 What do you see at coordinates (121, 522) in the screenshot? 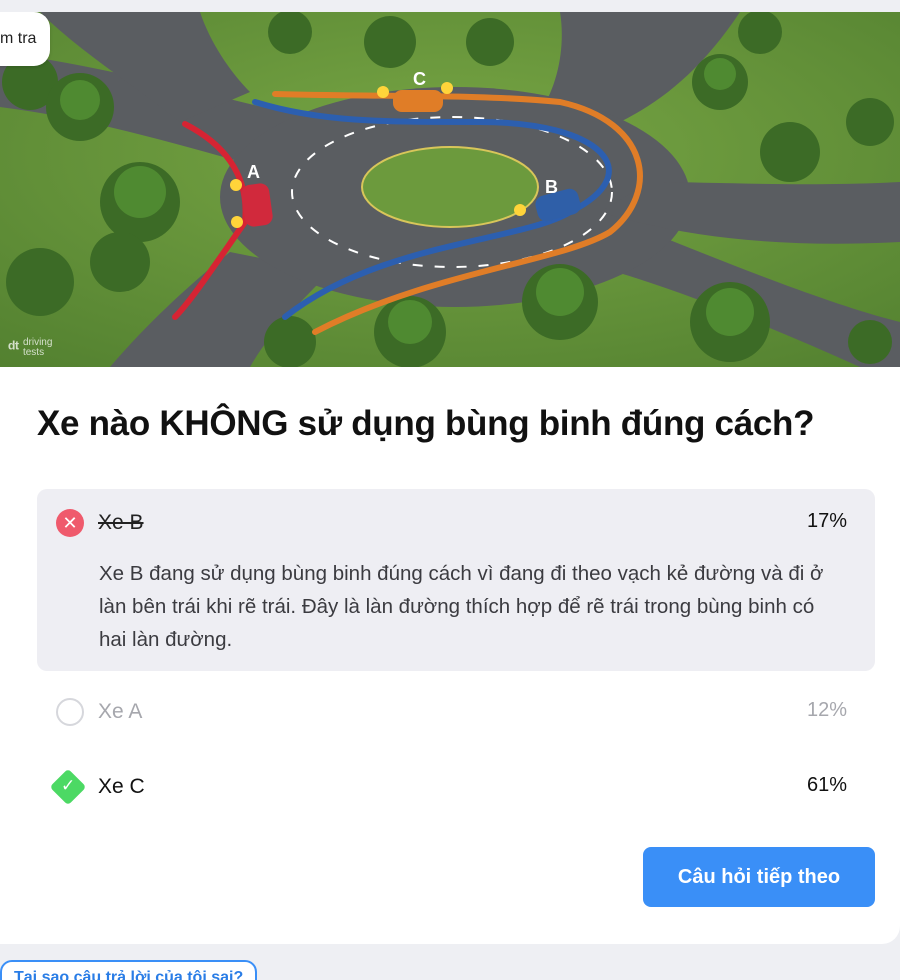
I see `option-b-label: Xe B` at bounding box center [121, 522].